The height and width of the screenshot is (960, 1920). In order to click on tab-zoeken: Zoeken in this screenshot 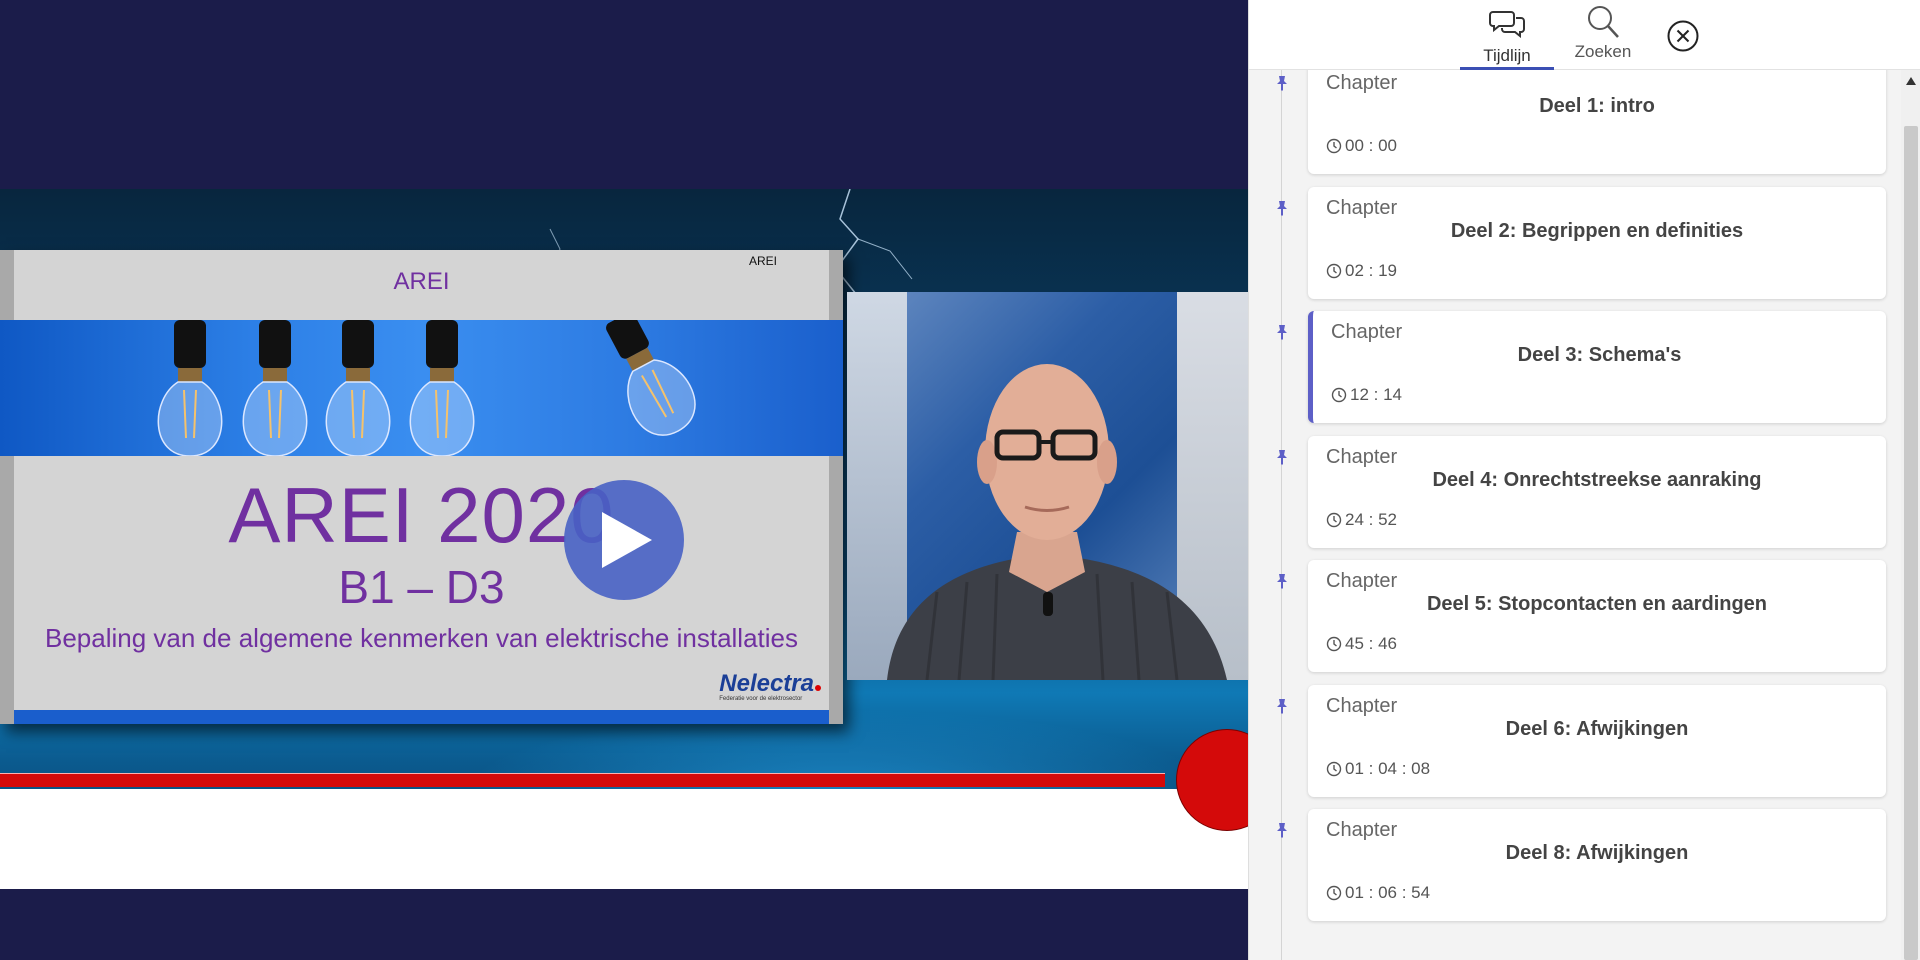, I will do `click(1603, 35)`.